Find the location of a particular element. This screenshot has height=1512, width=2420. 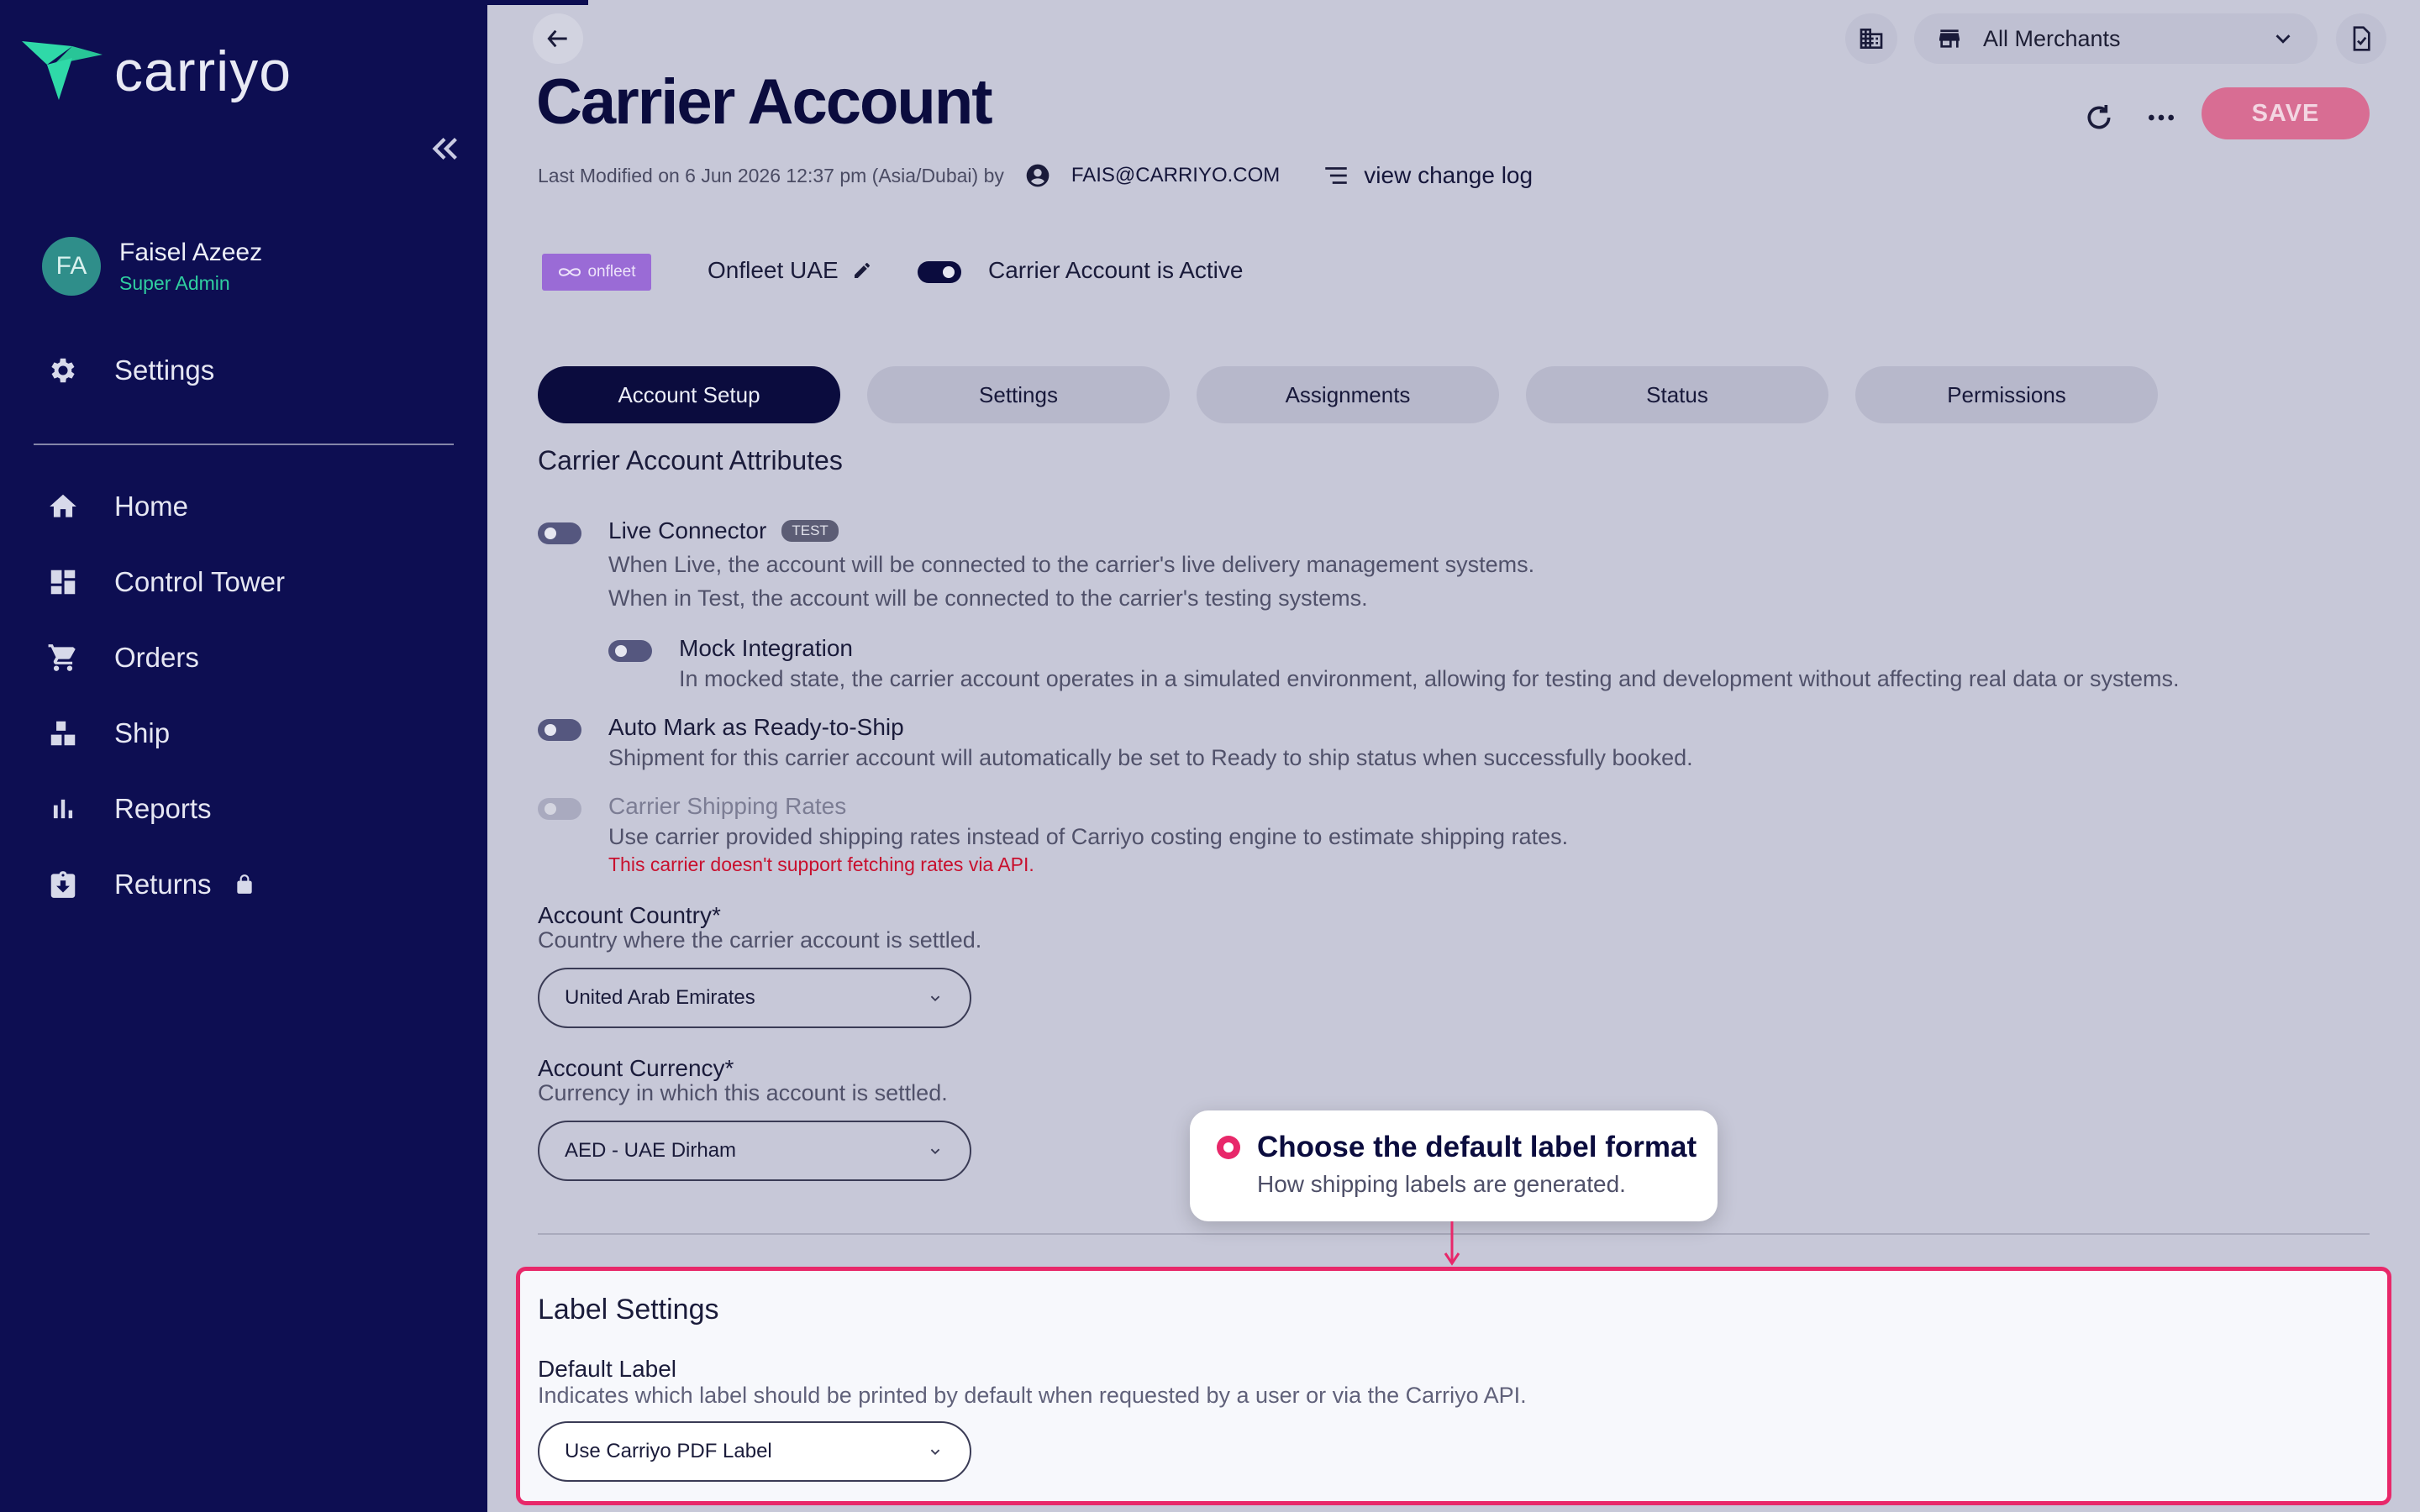

sidebar-item-returns: Returns is located at coordinates (151, 884).